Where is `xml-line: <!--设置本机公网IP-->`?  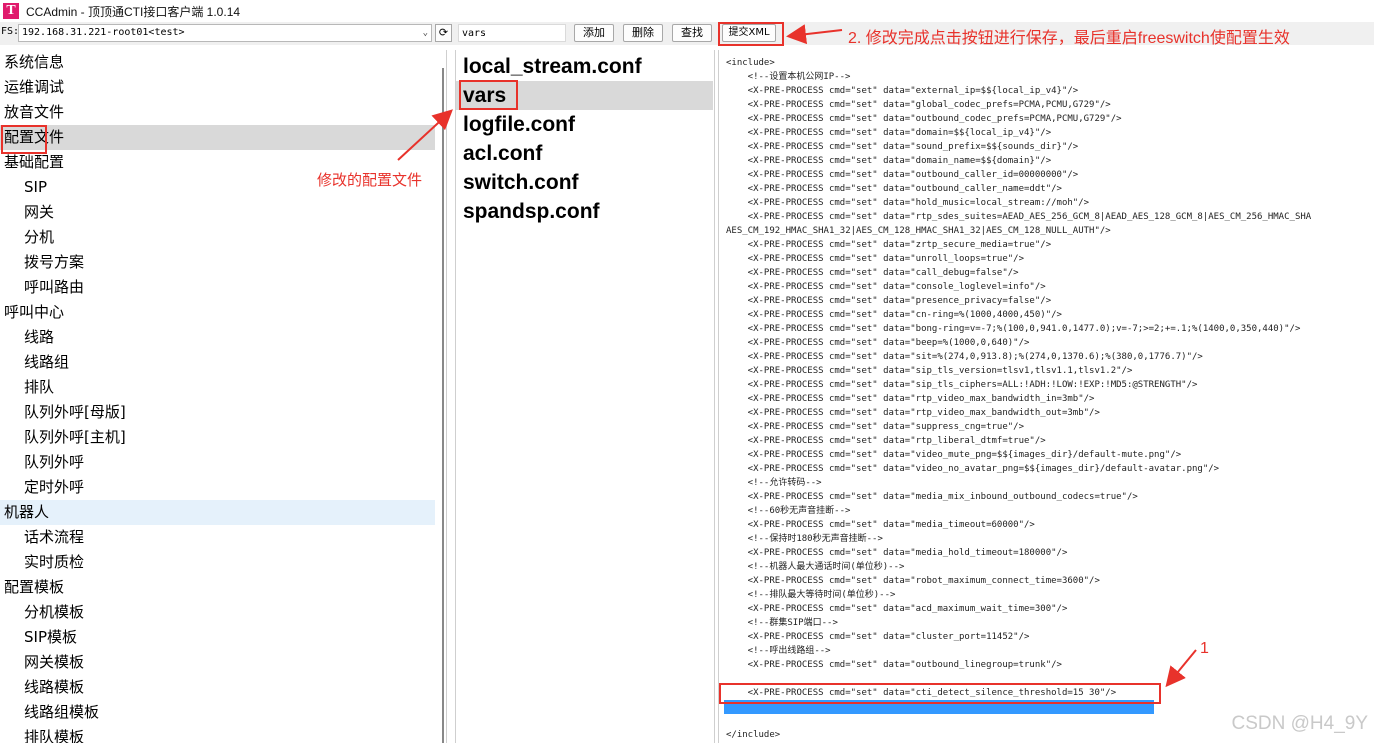
xml-line: <!--设置本机公网IP--> is located at coordinates (1050, 77).